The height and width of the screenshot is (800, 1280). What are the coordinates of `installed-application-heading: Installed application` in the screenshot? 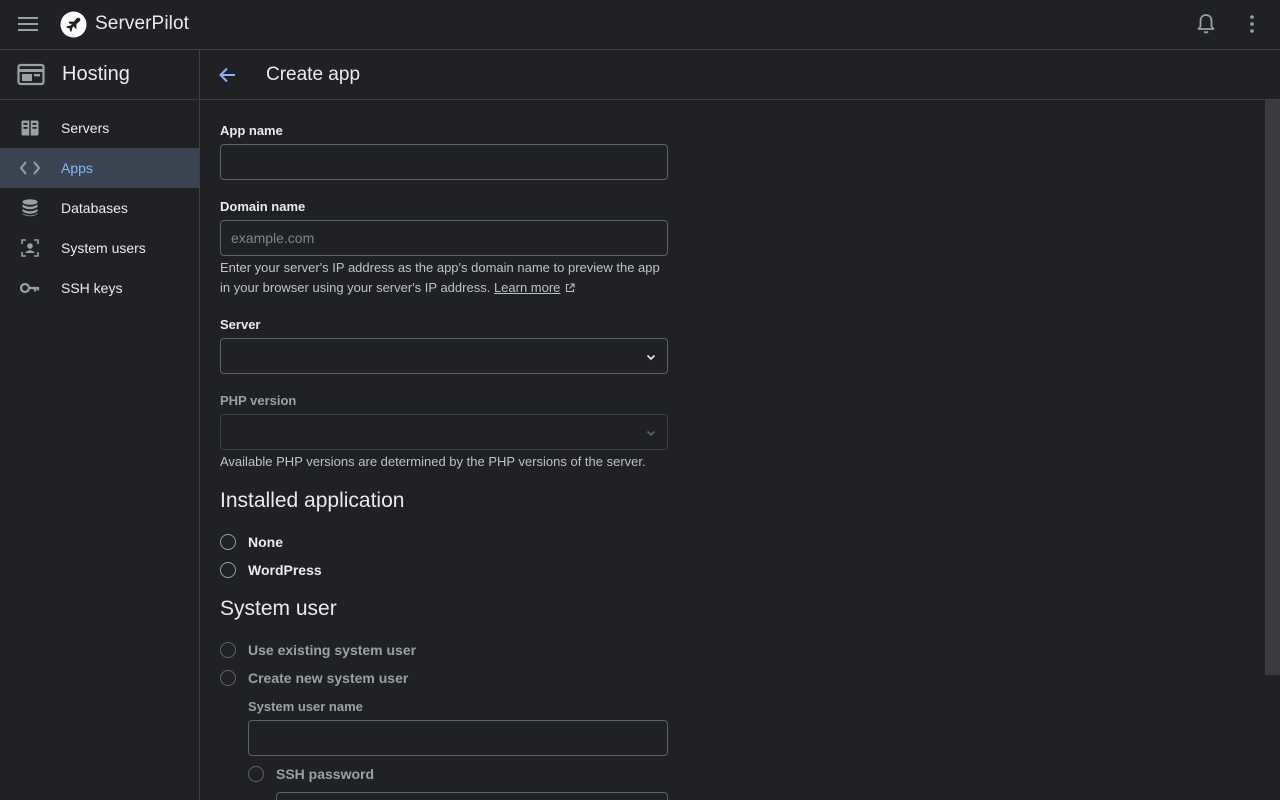 It's located at (312, 500).